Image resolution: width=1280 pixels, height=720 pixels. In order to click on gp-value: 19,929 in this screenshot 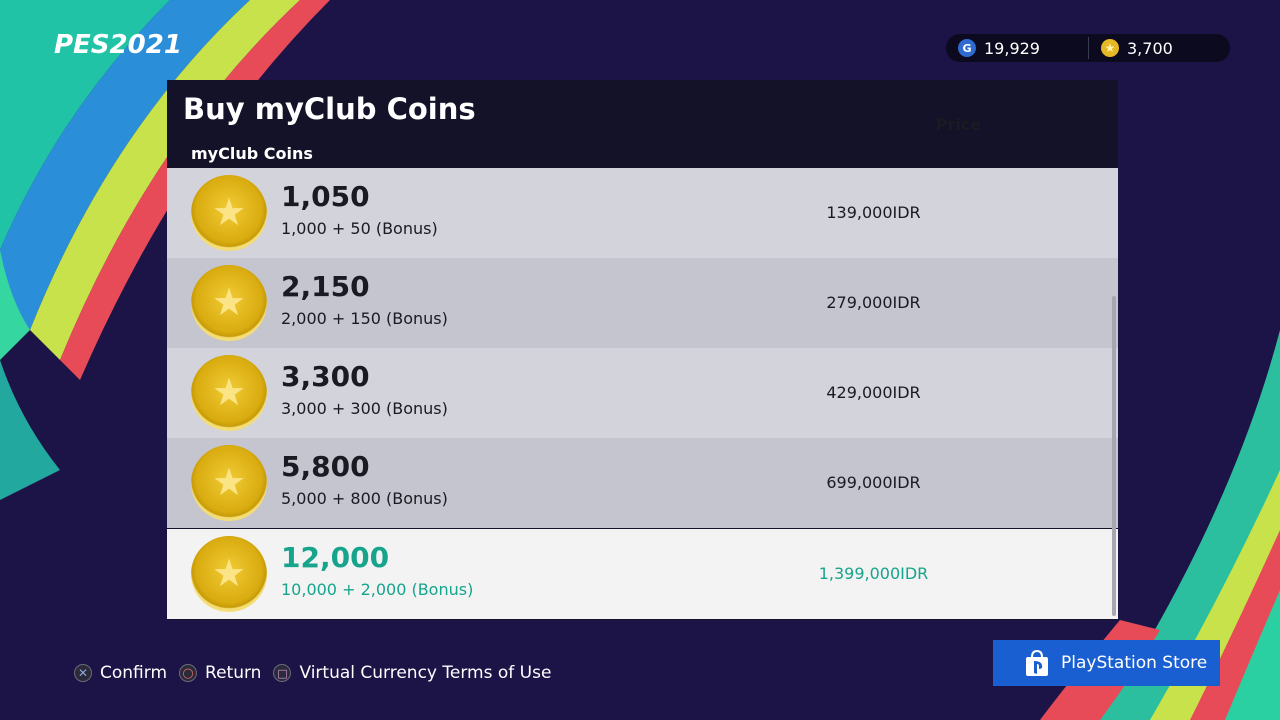, I will do `click(1012, 48)`.